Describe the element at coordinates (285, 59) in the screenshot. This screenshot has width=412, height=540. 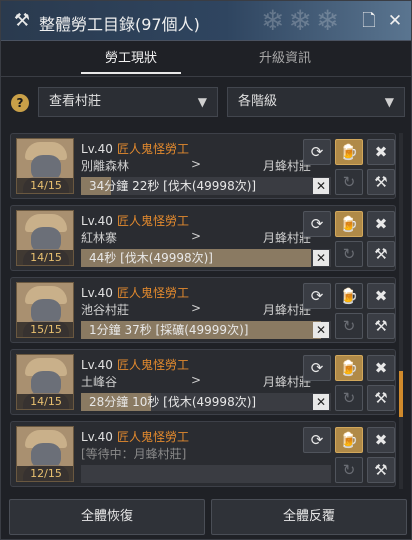
I see `tab-upgrade-info: 升級資訊` at that location.